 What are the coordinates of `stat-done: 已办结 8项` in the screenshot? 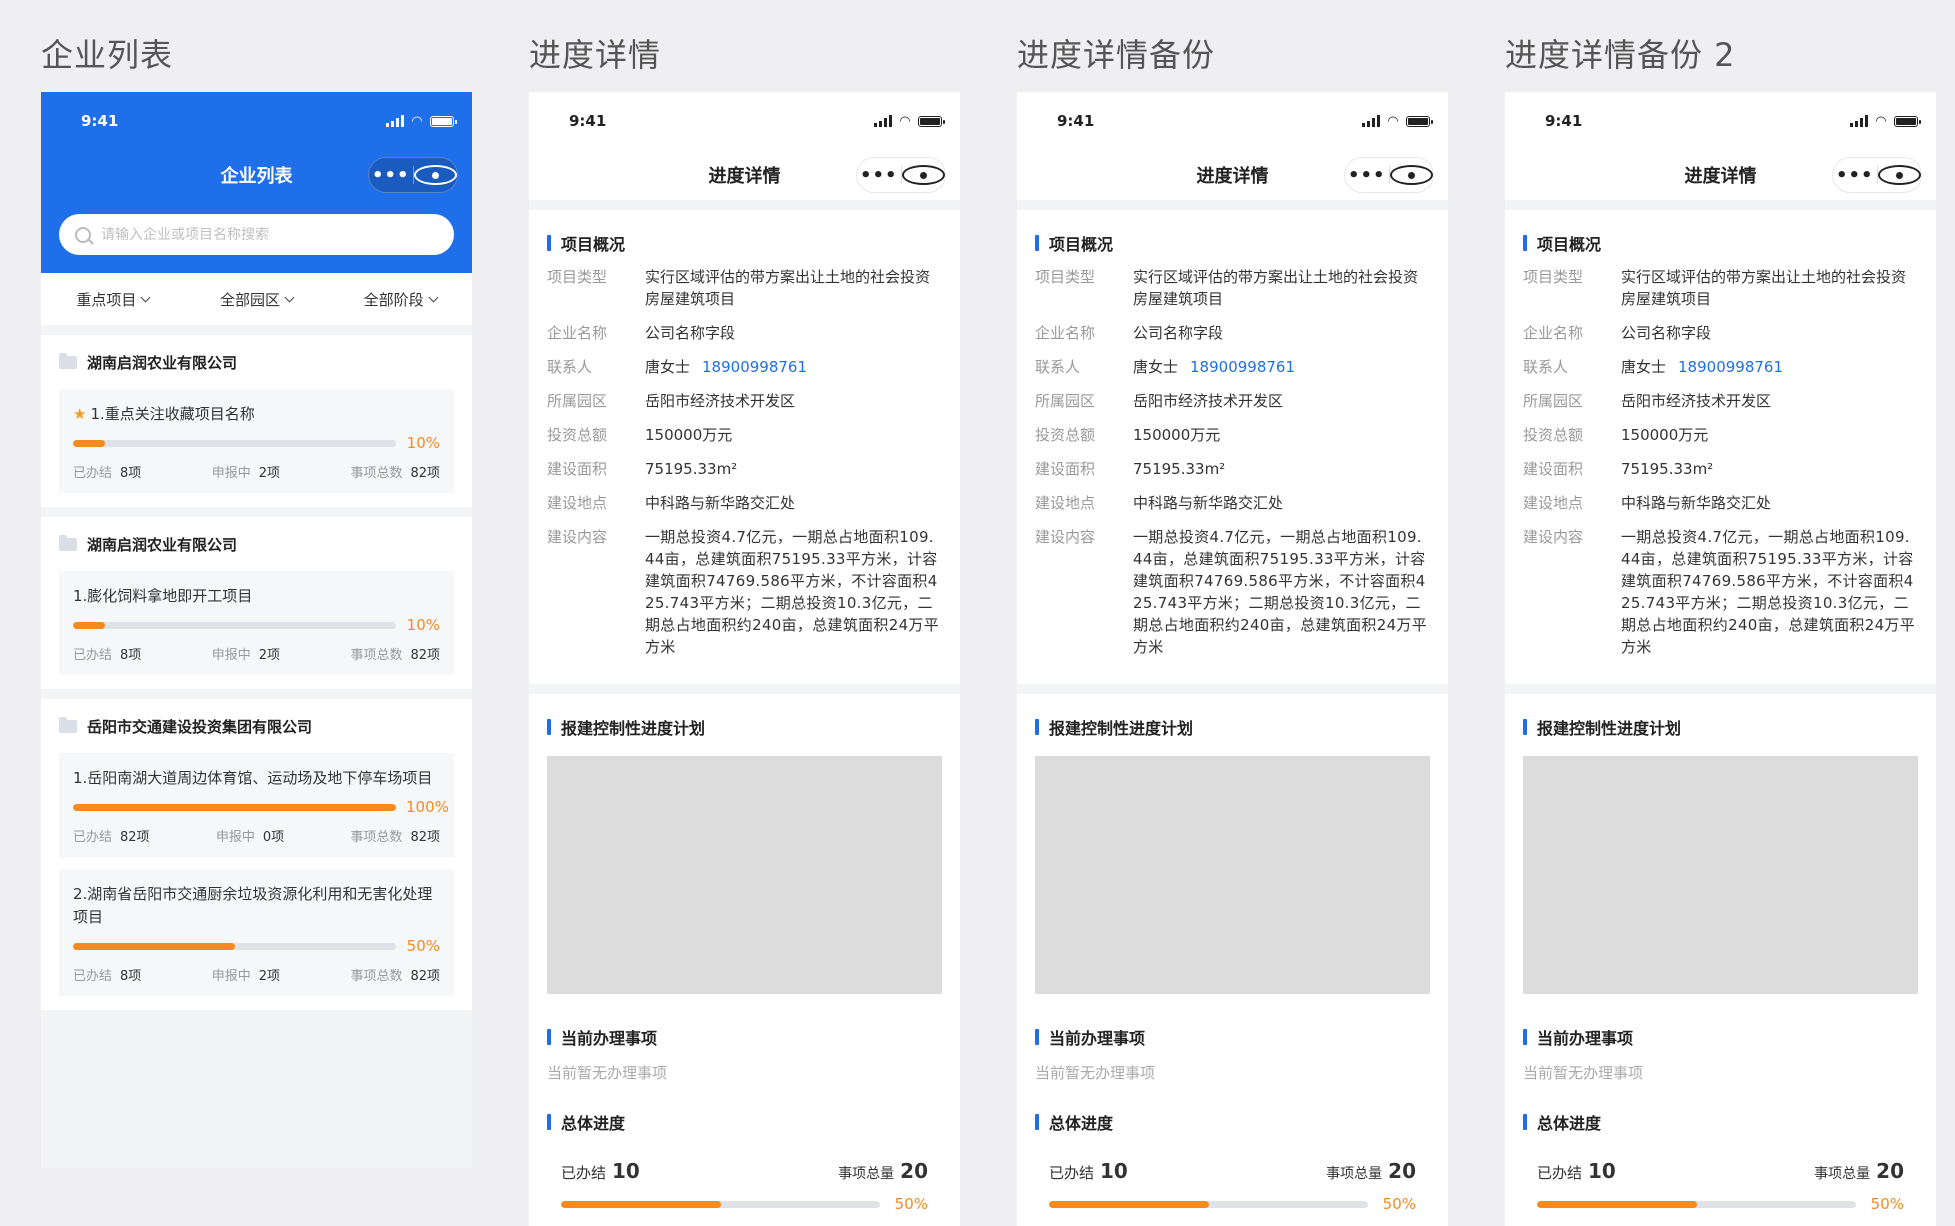 It's located at (107, 471).